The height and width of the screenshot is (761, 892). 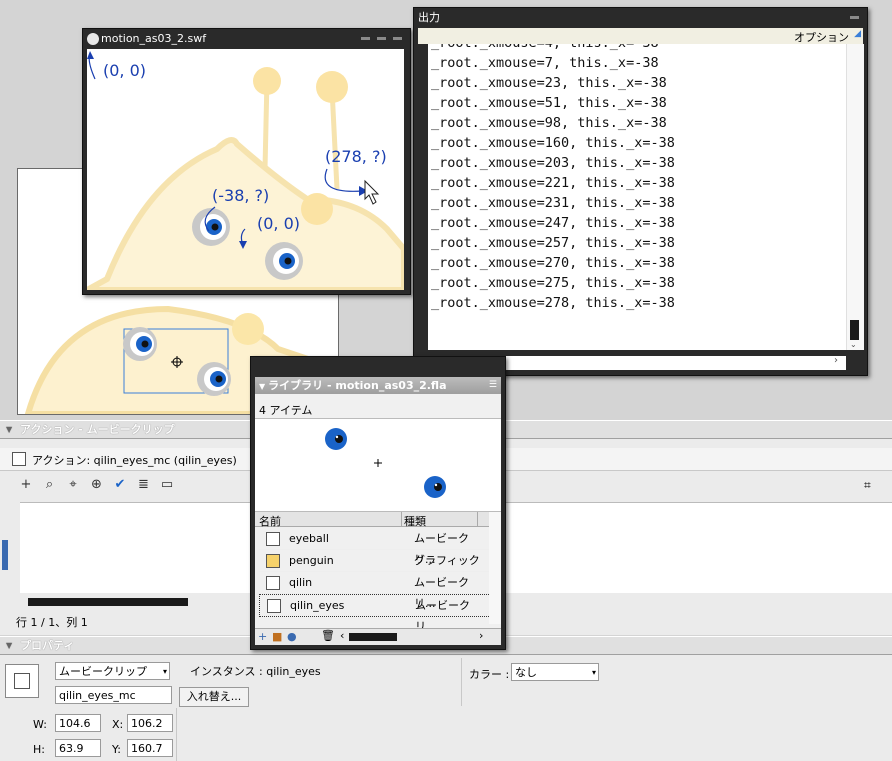 What do you see at coordinates (52, 622) in the screenshot?
I see `cursor-position-status: 行 1 / 1、列 1` at bounding box center [52, 622].